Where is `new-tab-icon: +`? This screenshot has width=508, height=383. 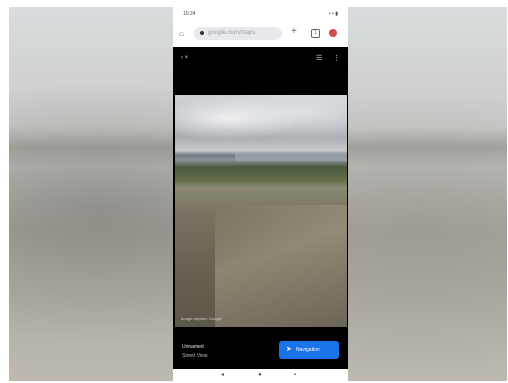
new-tab-icon: + is located at coordinates (294, 32).